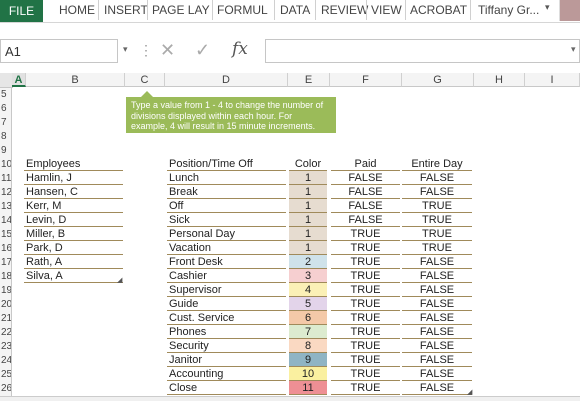 This screenshot has width=580, height=401. What do you see at coordinates (308, 262) in the screenshot?
I see `color-cell: 2` at bounding box center [308, 262].